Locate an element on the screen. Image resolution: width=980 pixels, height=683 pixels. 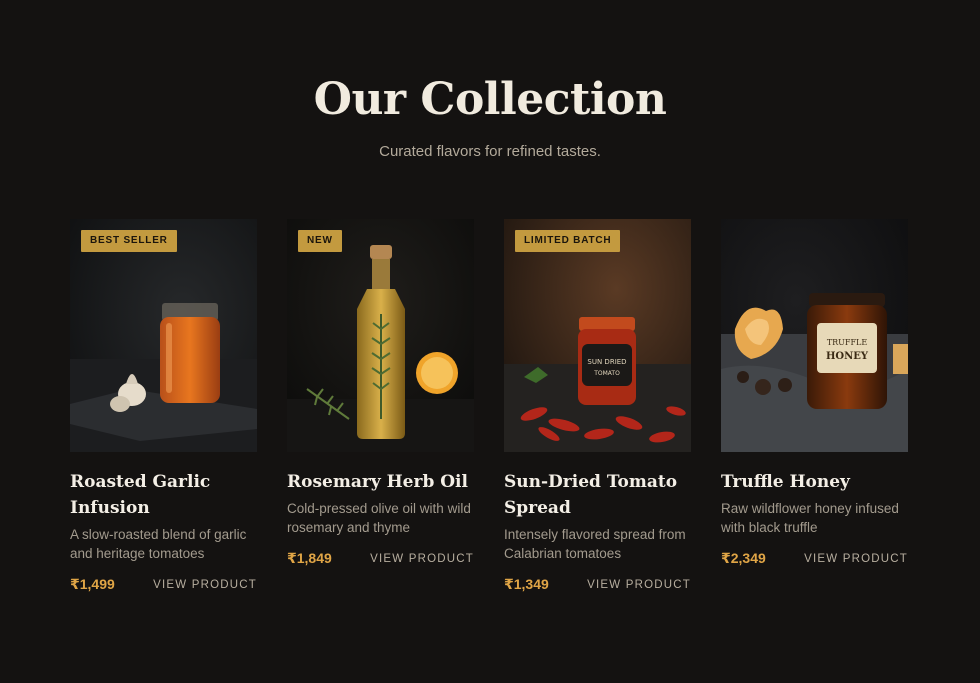
jar-label-line1: TRUFFLE is located at coordinates (847, 342).